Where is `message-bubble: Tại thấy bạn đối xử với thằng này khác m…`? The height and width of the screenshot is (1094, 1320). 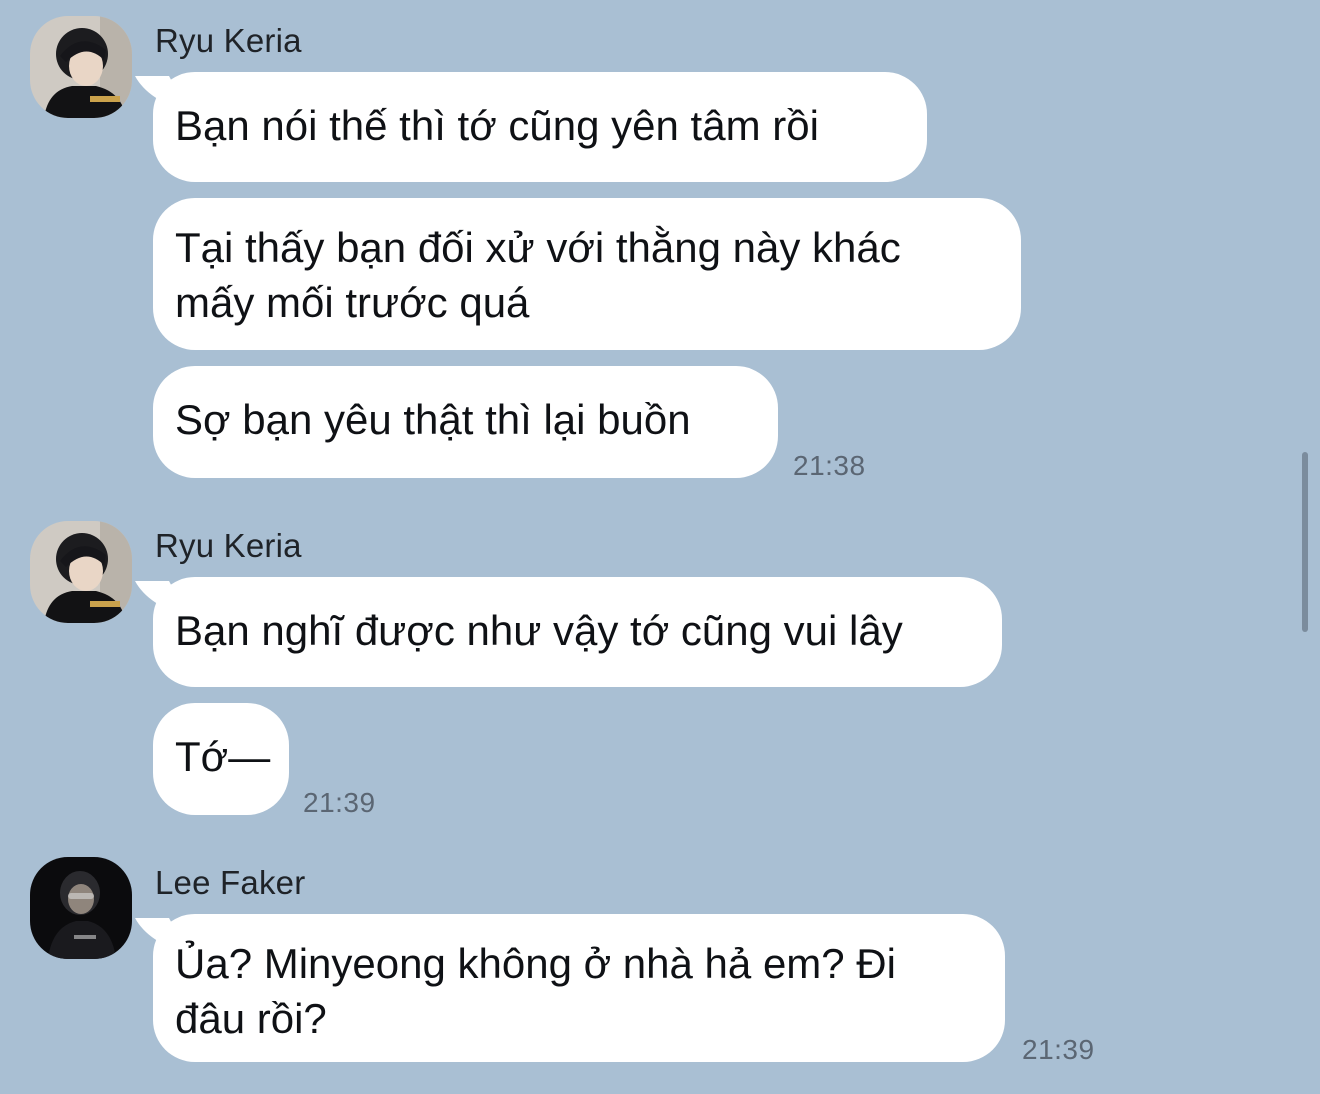
message-bubble: Tại thấy bạn đối xử với thằng này khác m… is located at coordinates (587, 274).